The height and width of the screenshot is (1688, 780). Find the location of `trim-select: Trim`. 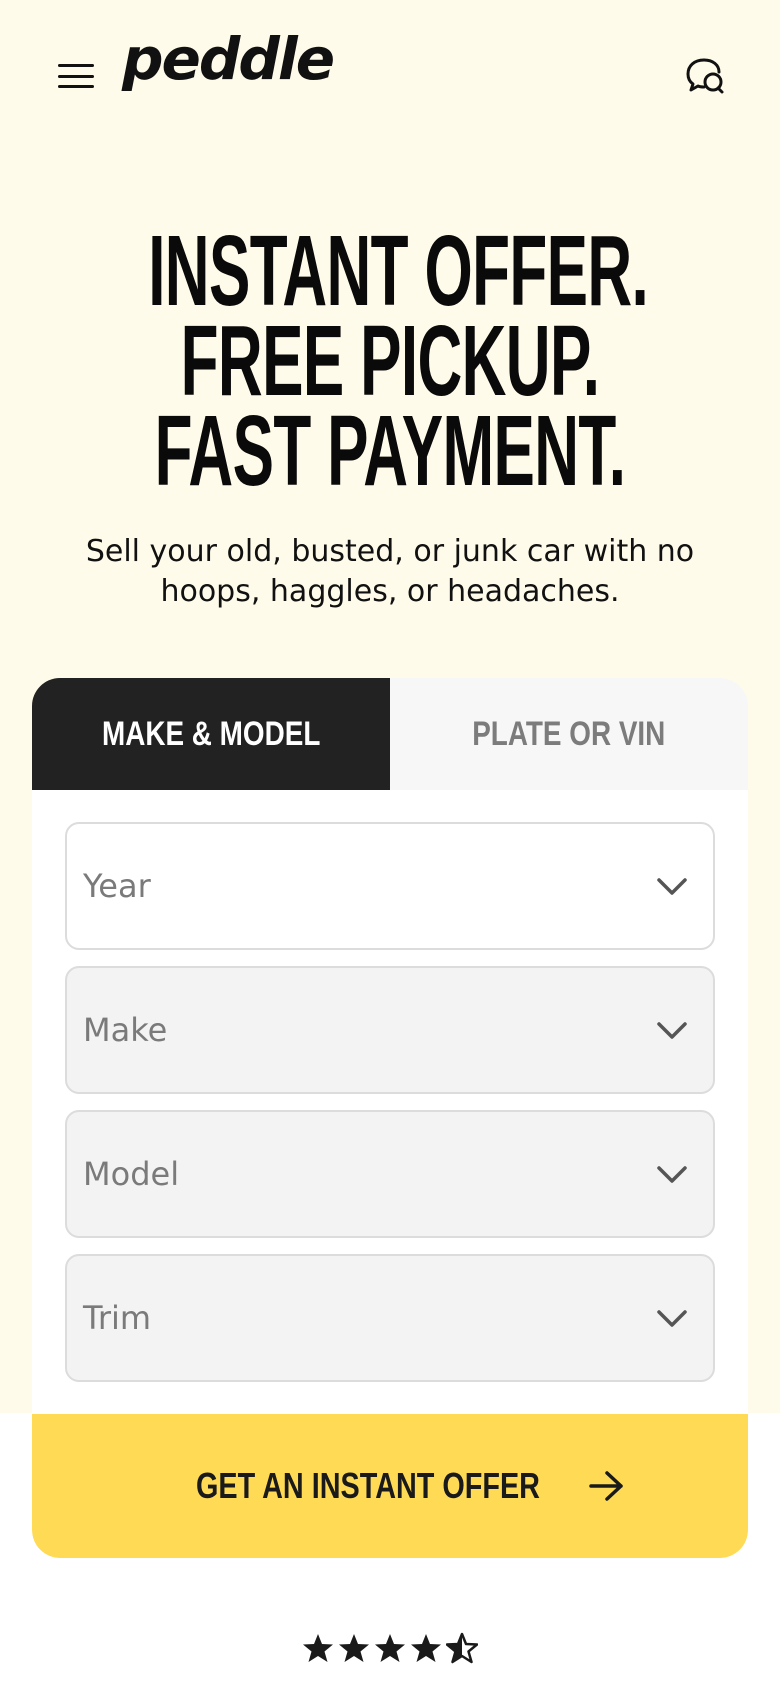

trim-select: Trim is located at coordinates (390, 1318).